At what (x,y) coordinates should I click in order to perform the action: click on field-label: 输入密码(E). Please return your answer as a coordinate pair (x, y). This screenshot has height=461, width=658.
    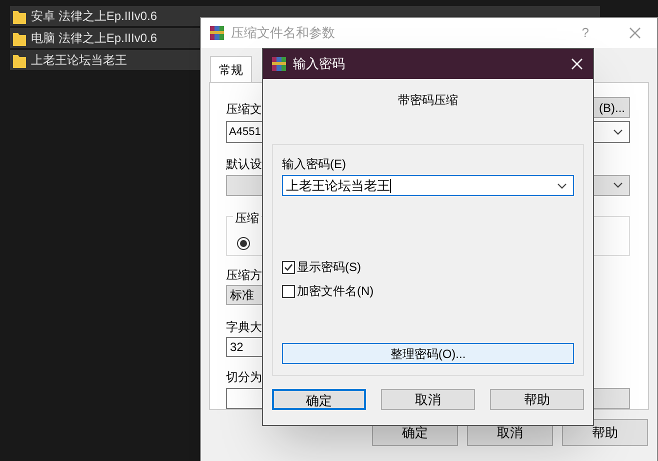
    Looking at the image, I should click on (314, 164).